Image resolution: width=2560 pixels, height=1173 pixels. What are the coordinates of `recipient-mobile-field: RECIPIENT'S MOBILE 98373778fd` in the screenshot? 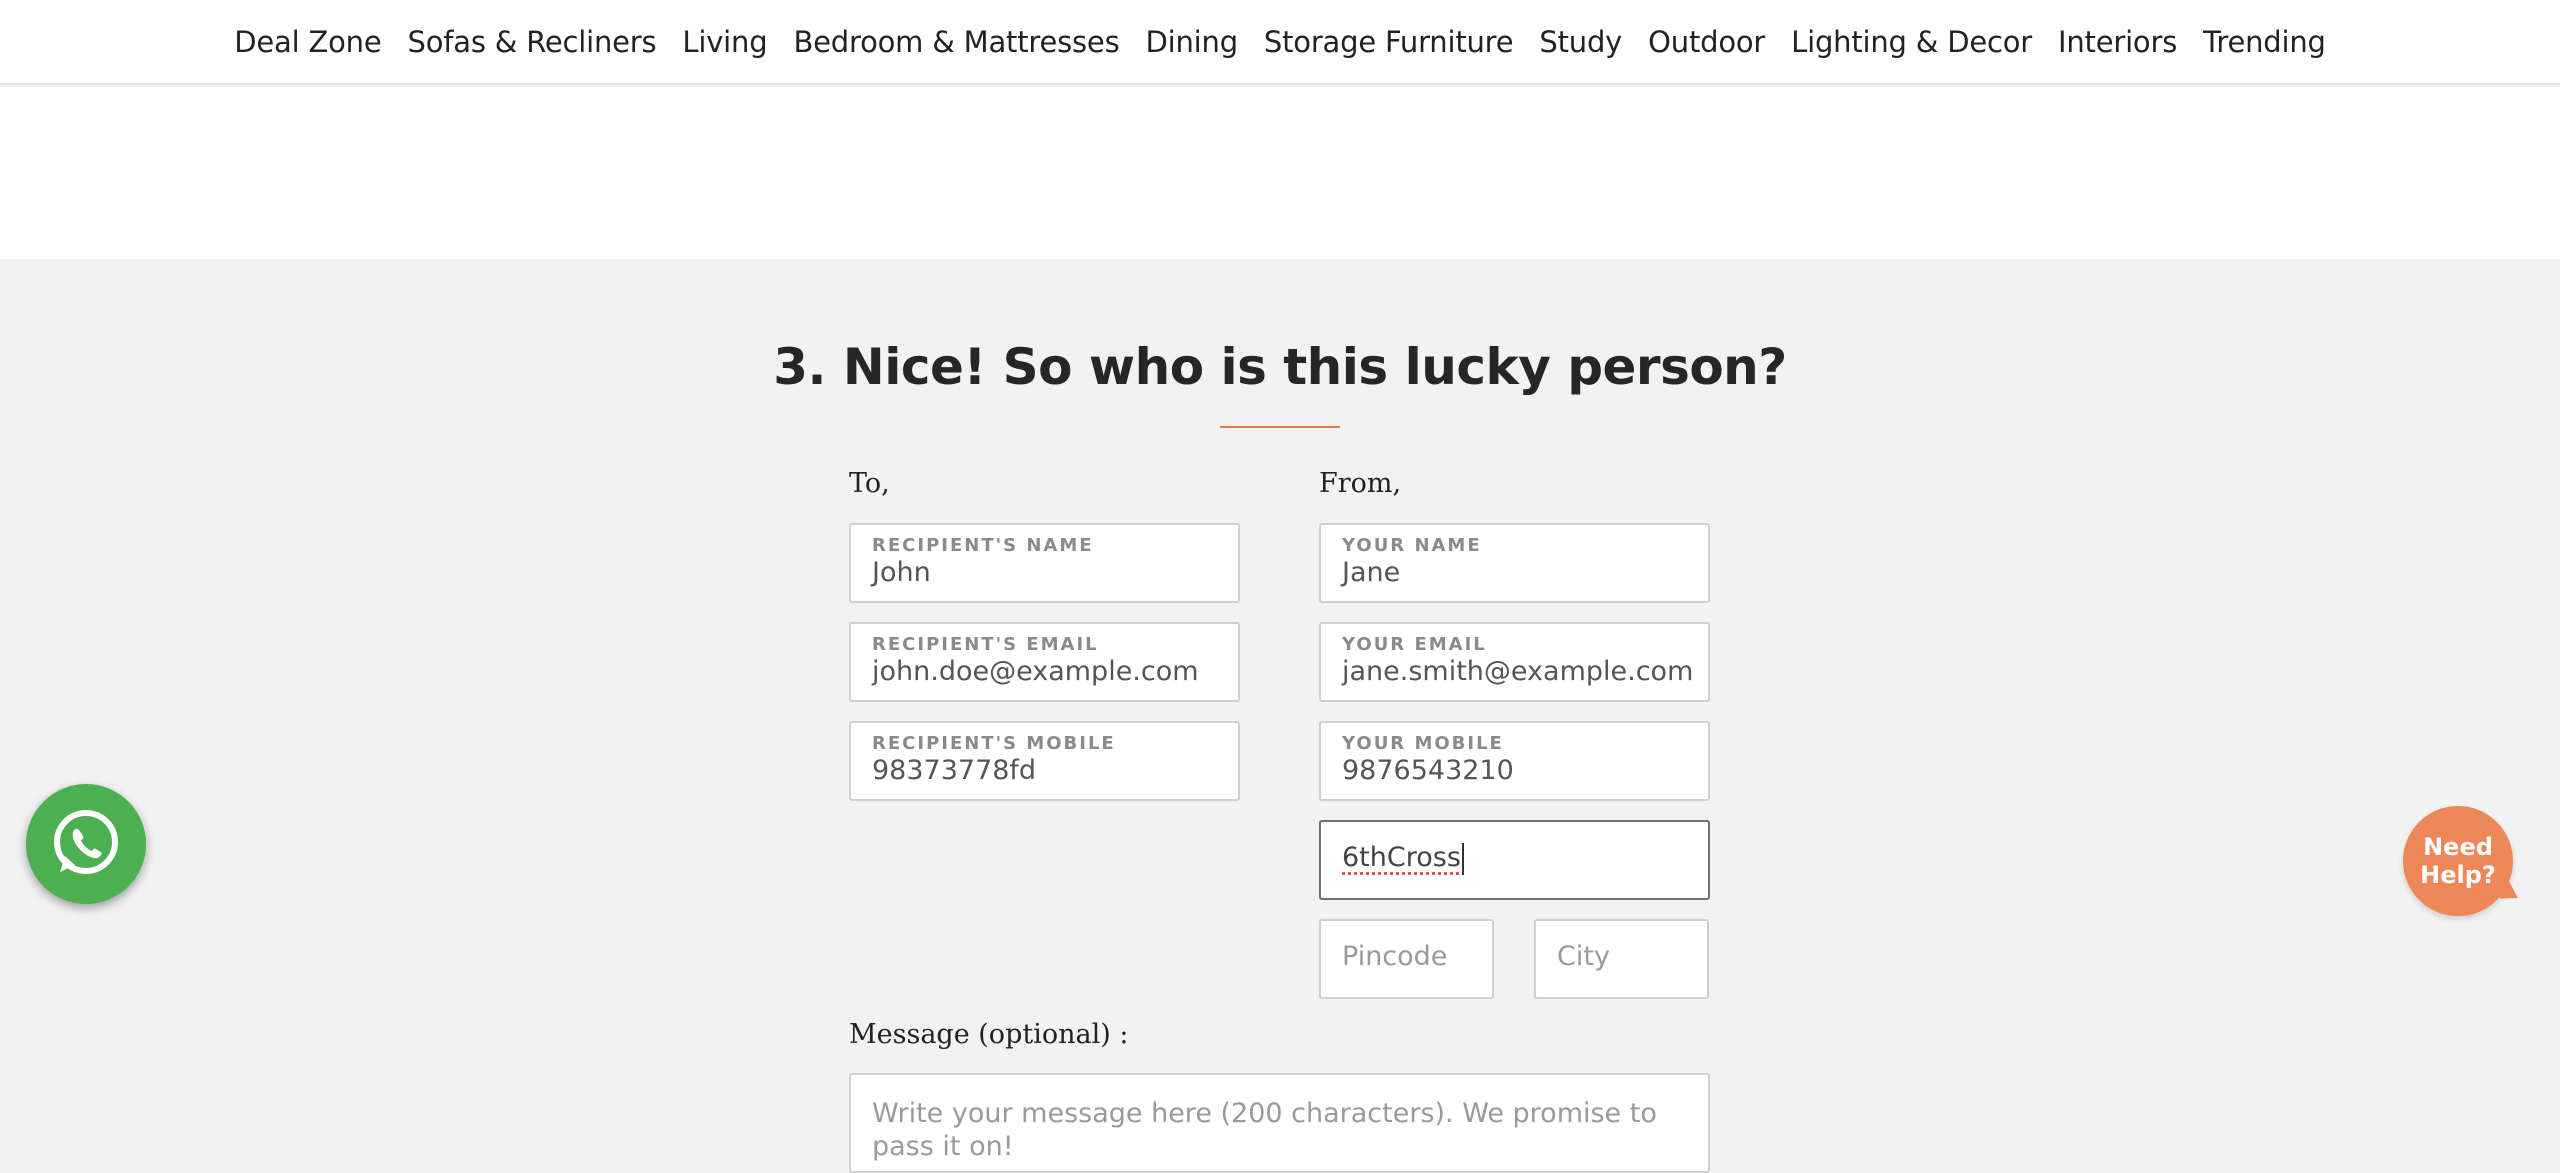 It's located at (1044, 761).